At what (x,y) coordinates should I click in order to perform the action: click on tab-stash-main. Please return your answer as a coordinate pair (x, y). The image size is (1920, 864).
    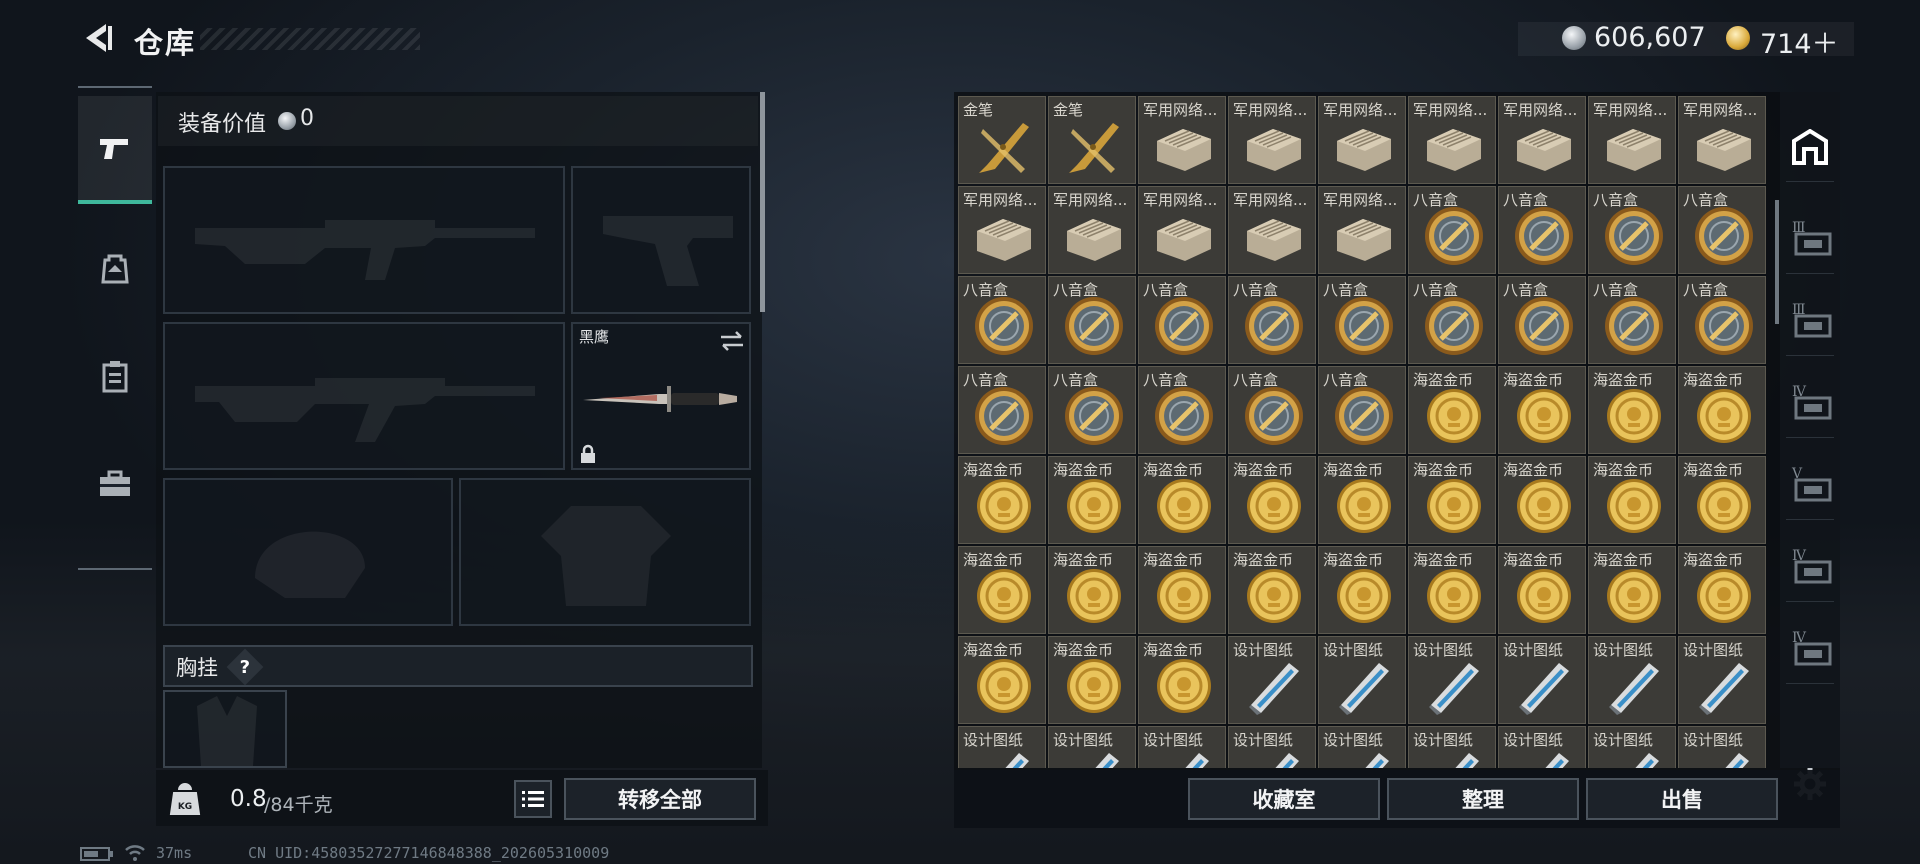
    Looking at the image, I should click on (1810, 147).